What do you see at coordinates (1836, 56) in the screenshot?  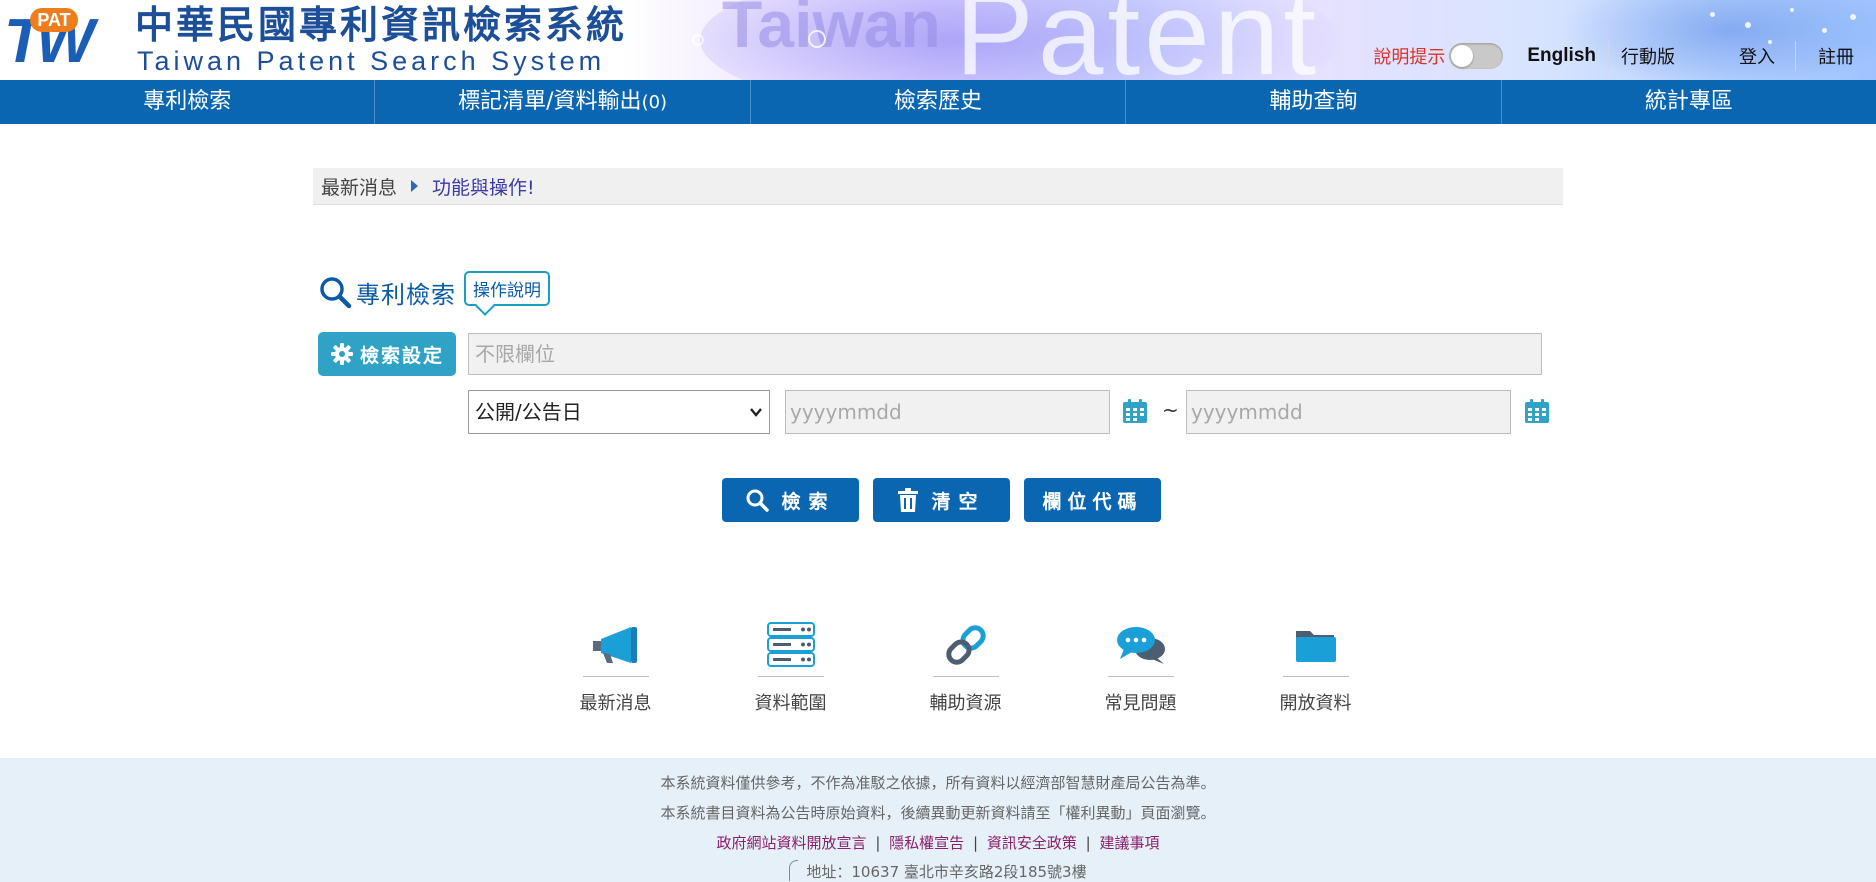 I see `register-link: 註冊` at bounding box center [1836, 56].